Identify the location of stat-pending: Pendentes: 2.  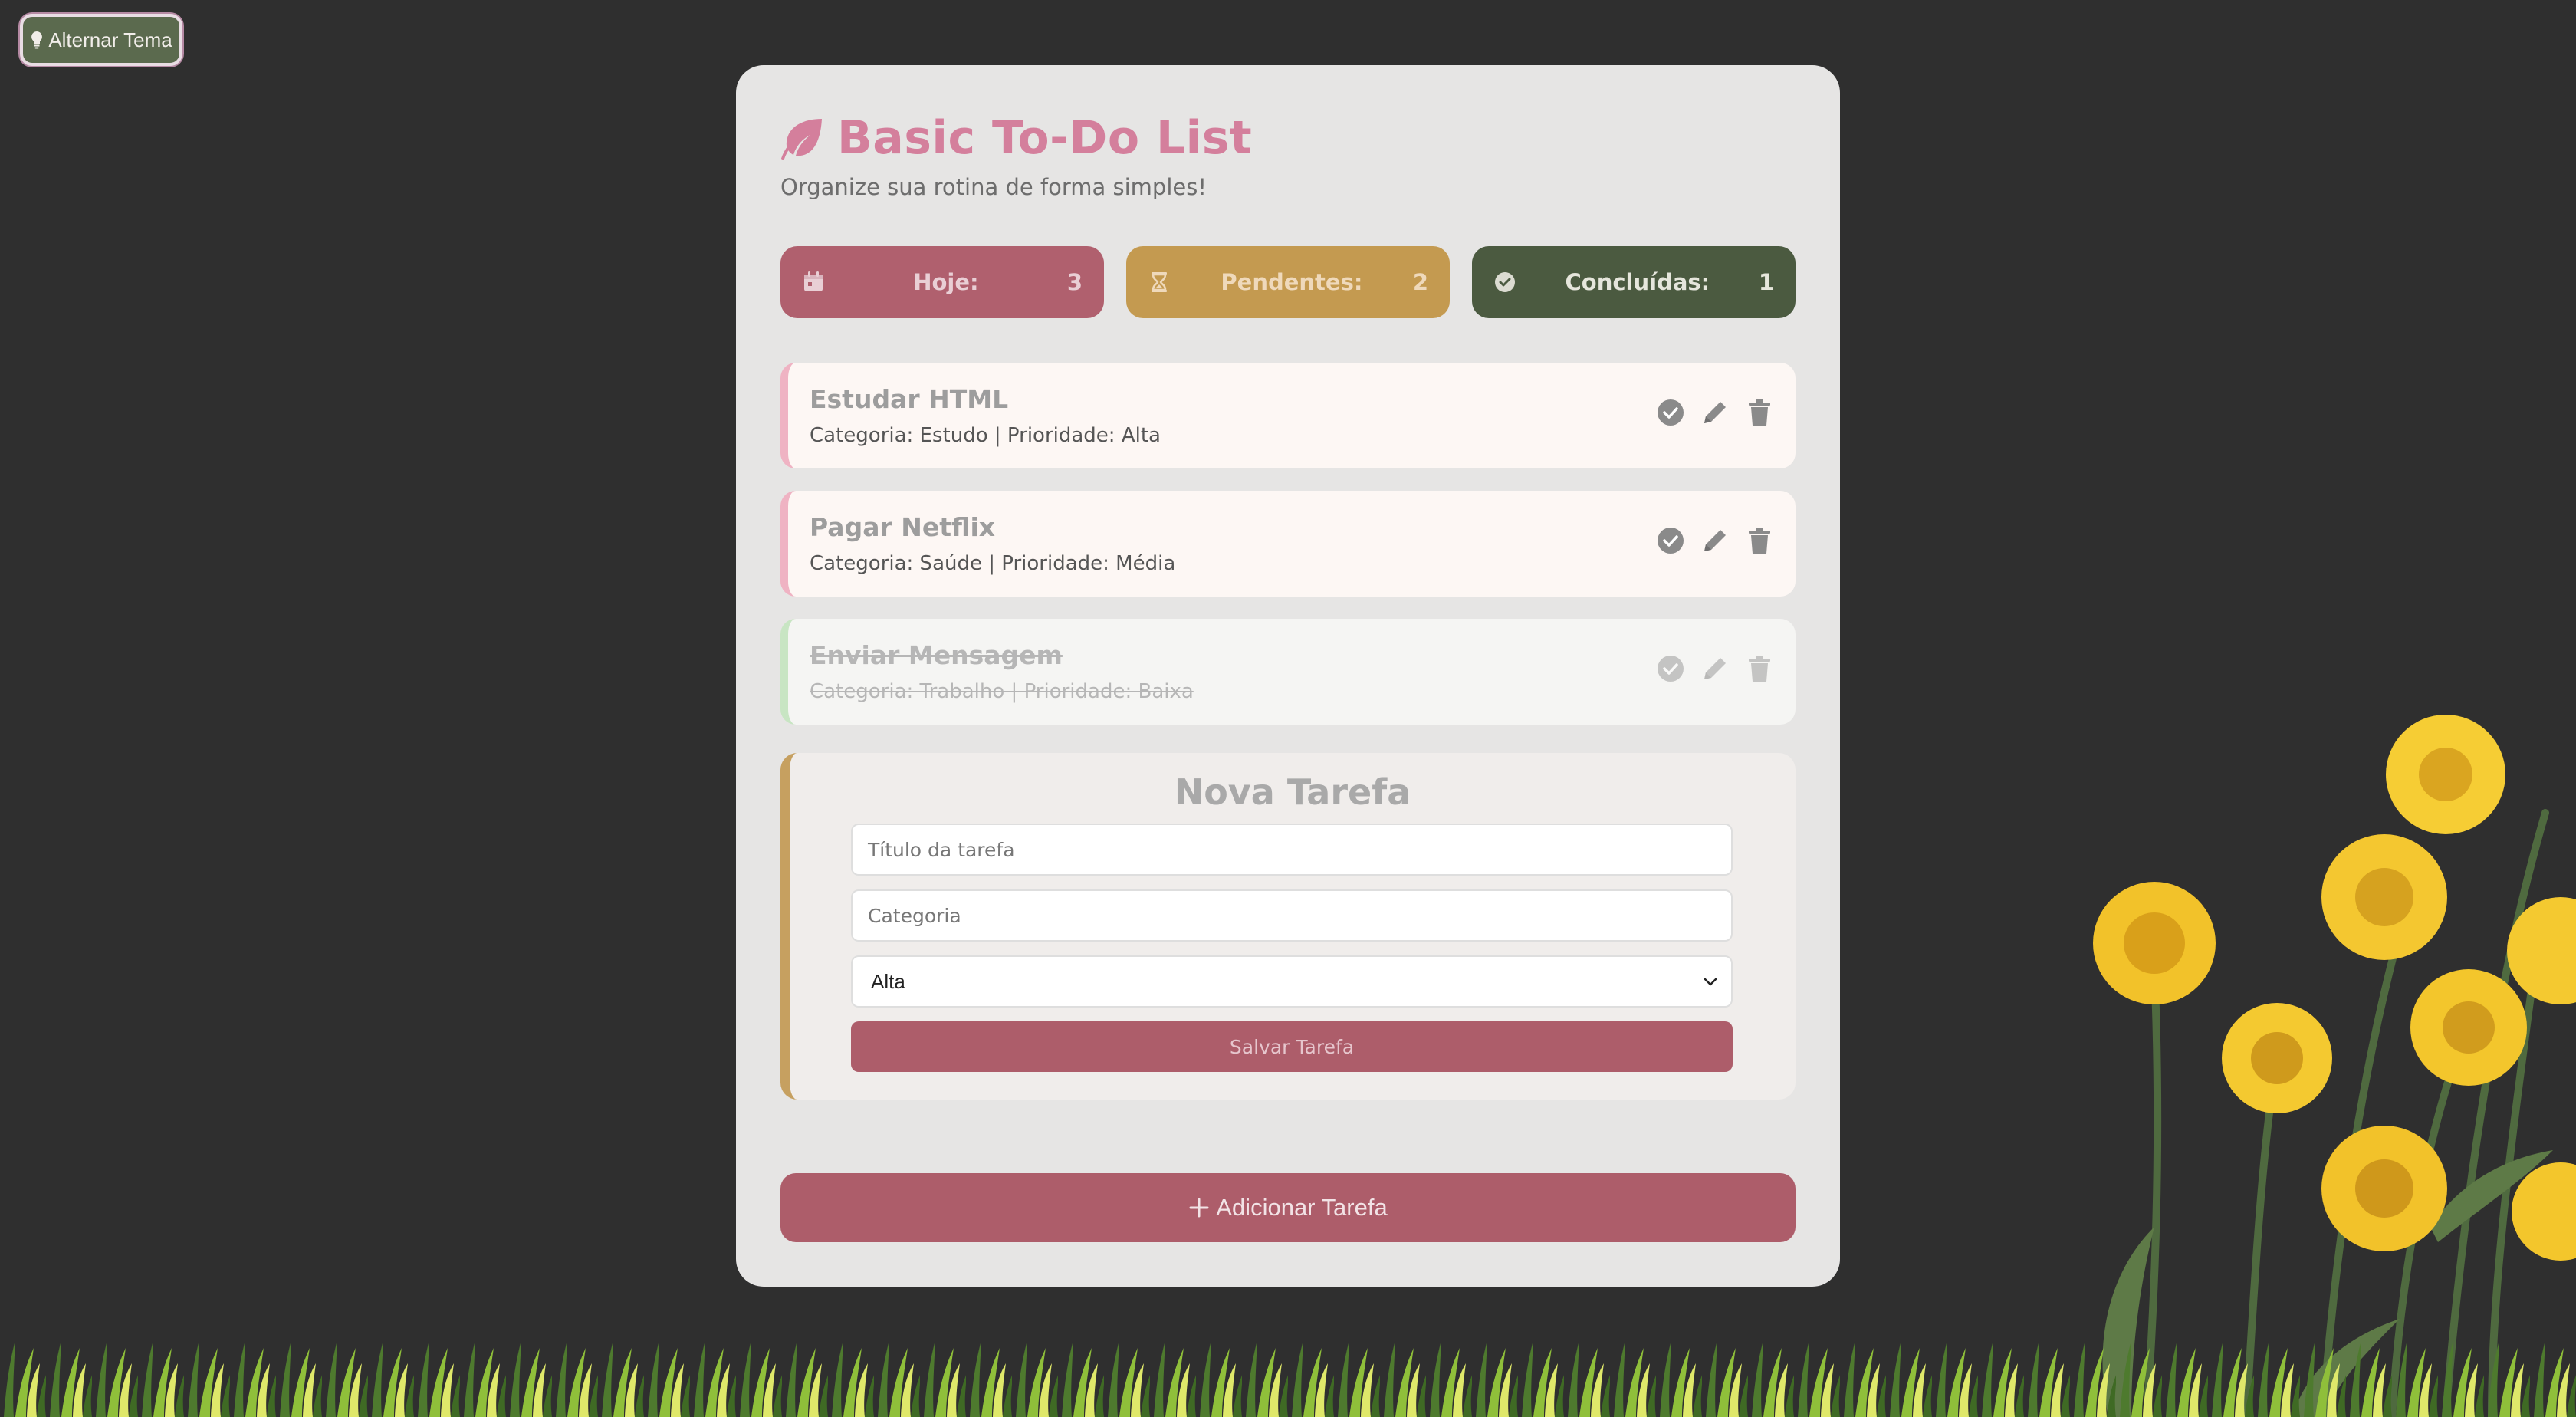
(1288, 282).